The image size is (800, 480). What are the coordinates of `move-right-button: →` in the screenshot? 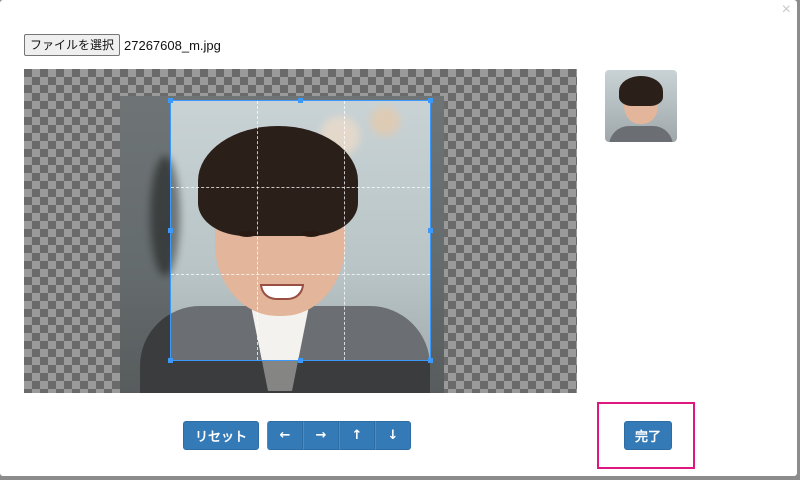 It's located at (321, 435).